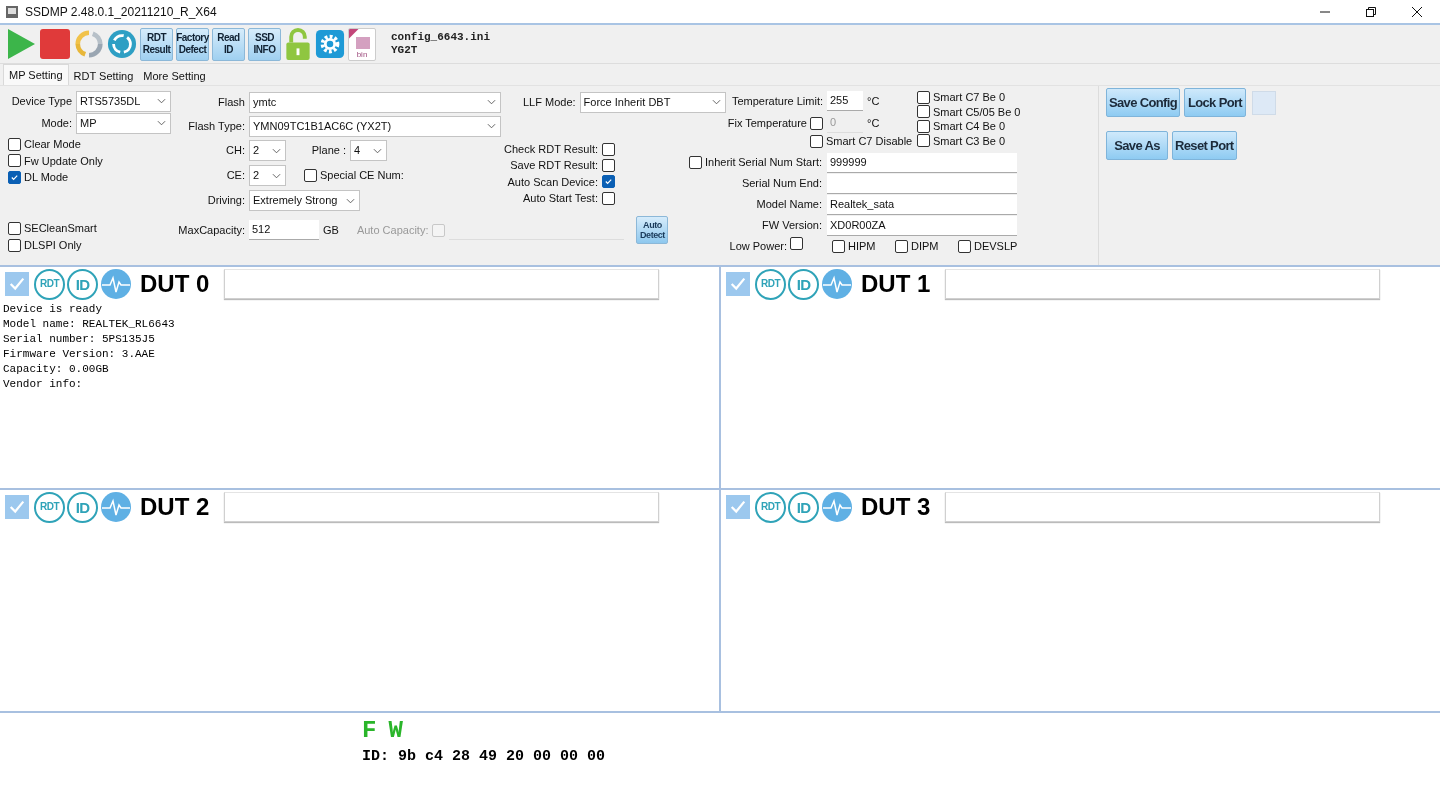 The image size is (1440, 808). What do you see at coordinates (405, 50) in the screenshot?
I see `config-text: YG2T` at bounding box center [405, 50].